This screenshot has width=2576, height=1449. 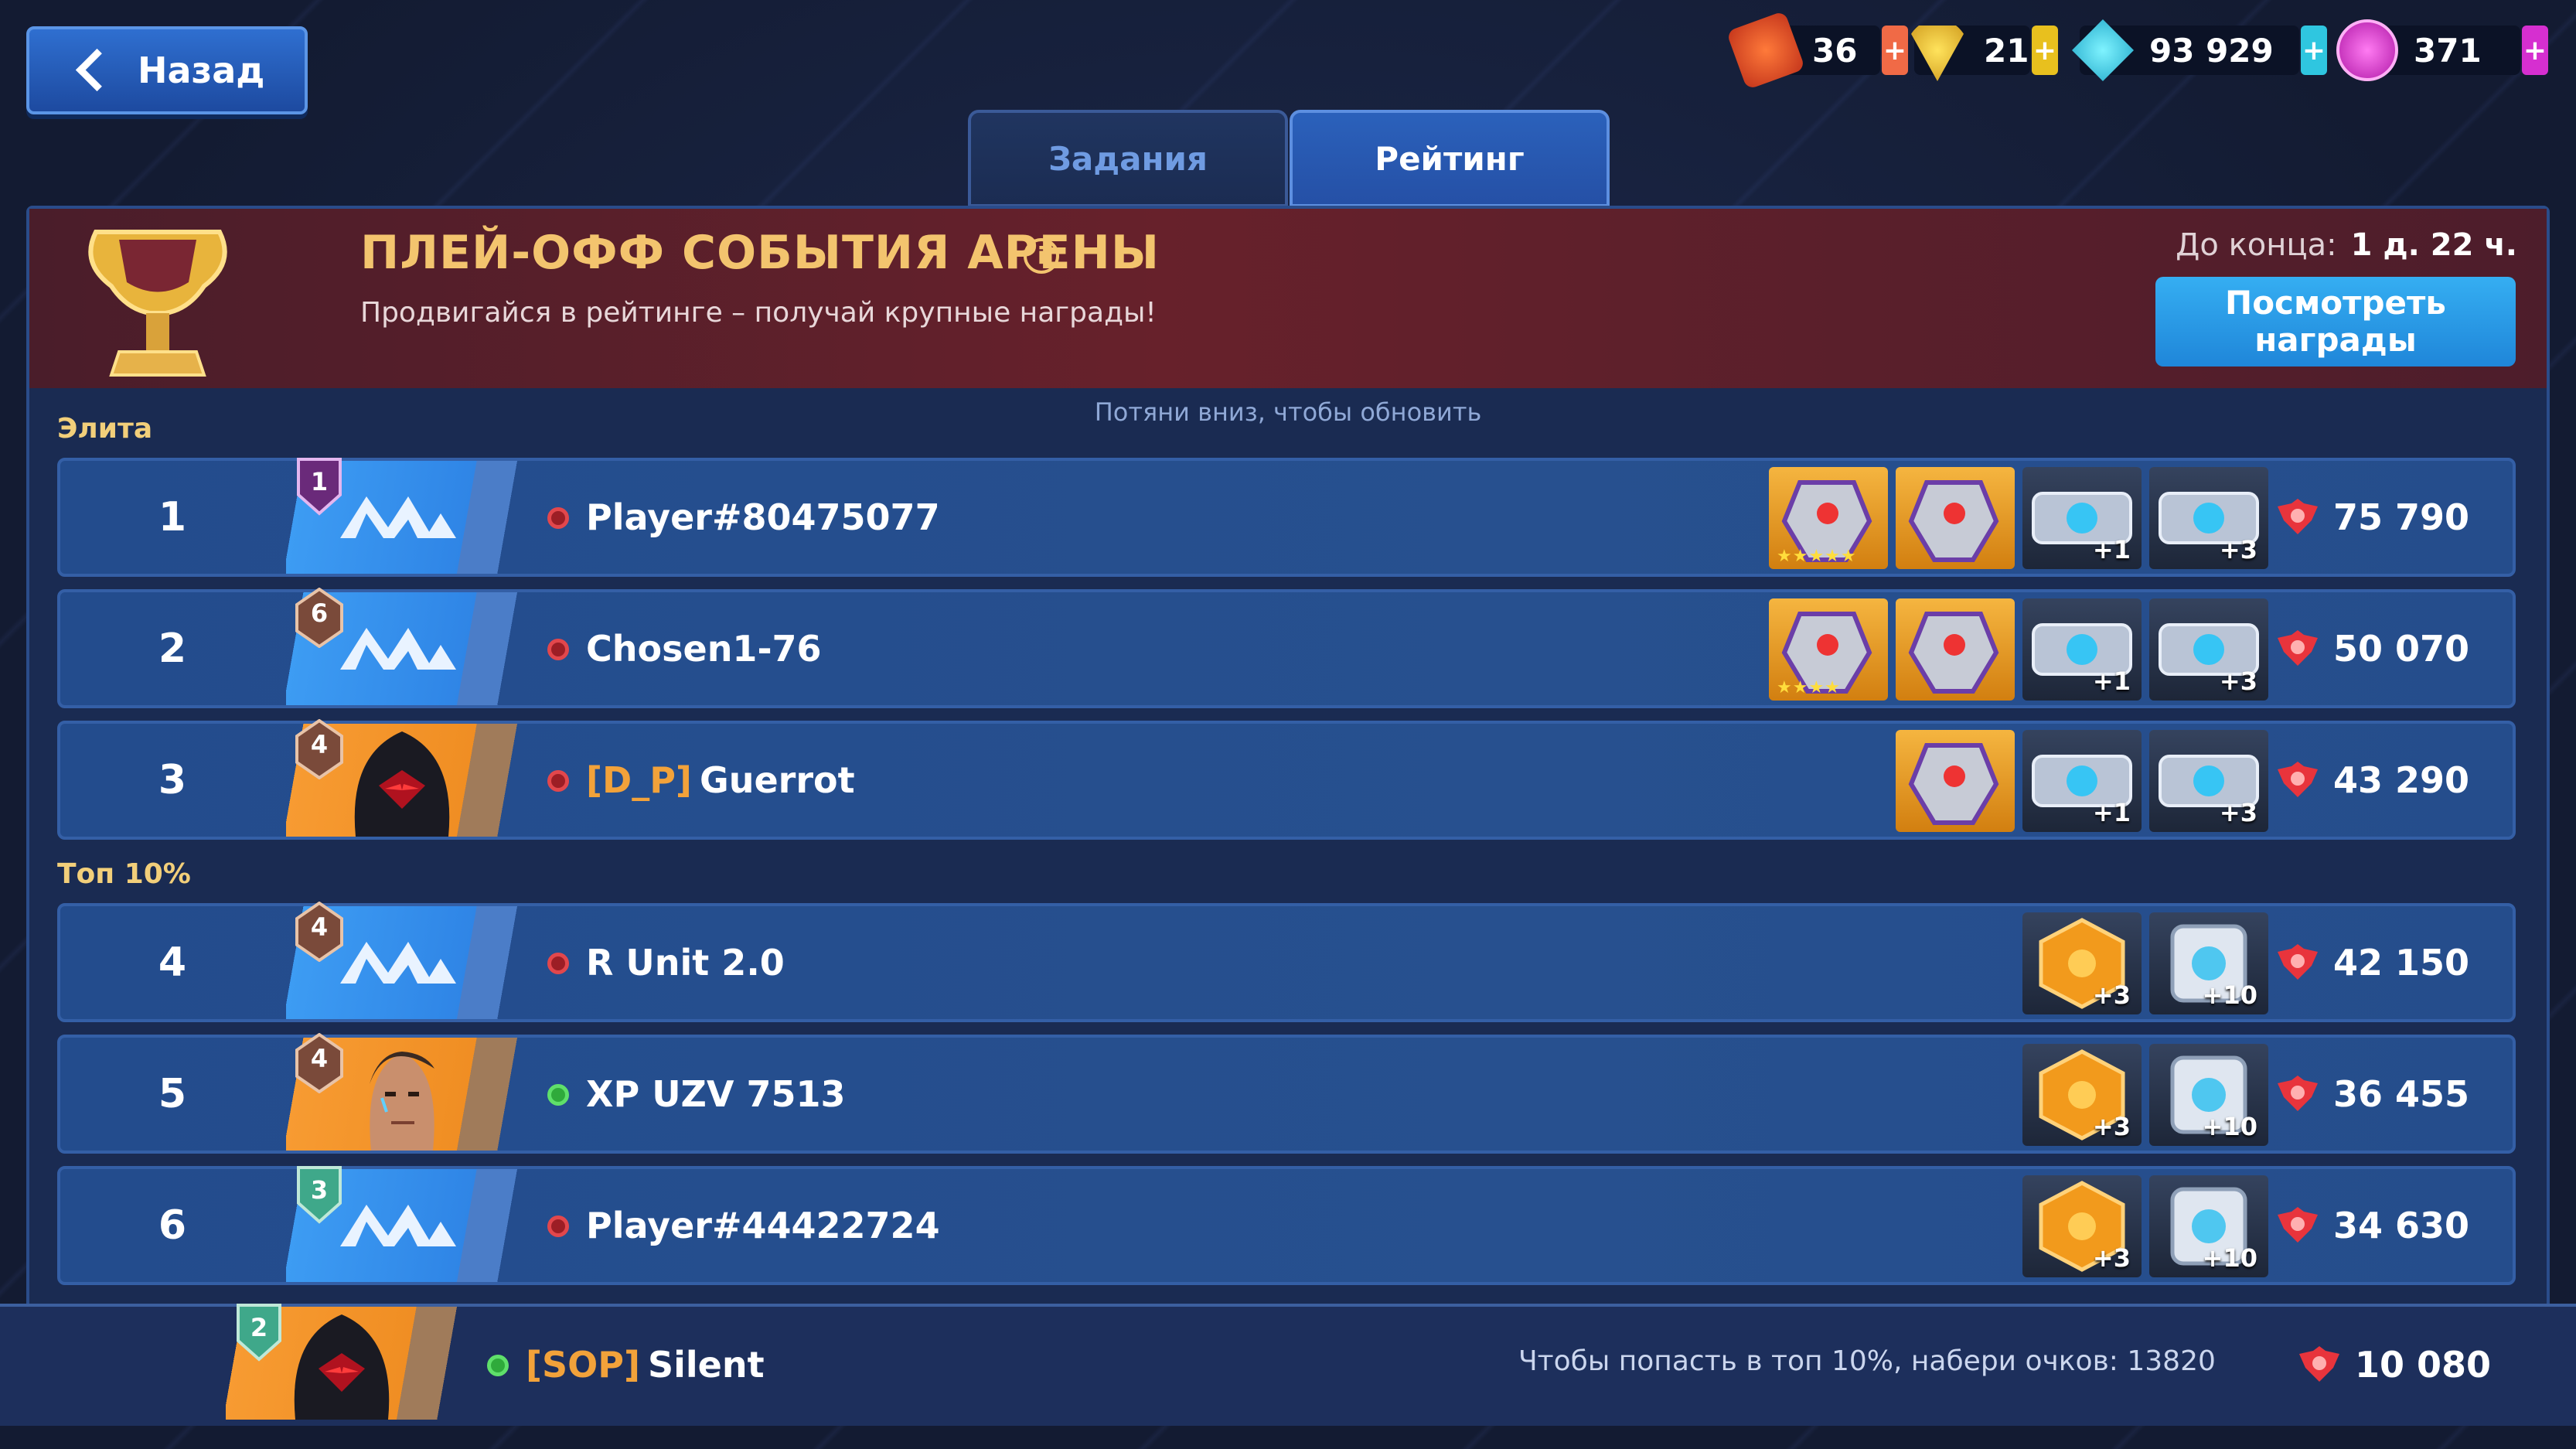 What do you see at coordinates (259, 1327) in the screenshot?
I see `level-value: 2` at bounding box center [259, 1327].